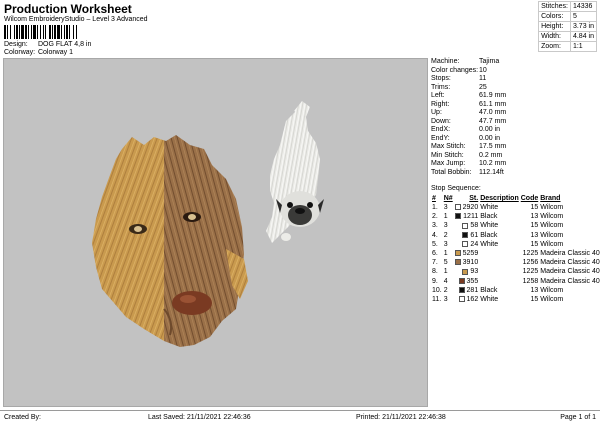 The width and height of the screenshot is (600, 424). I want to click on machine-info-row: Color changes: 10, so click(514, 71).